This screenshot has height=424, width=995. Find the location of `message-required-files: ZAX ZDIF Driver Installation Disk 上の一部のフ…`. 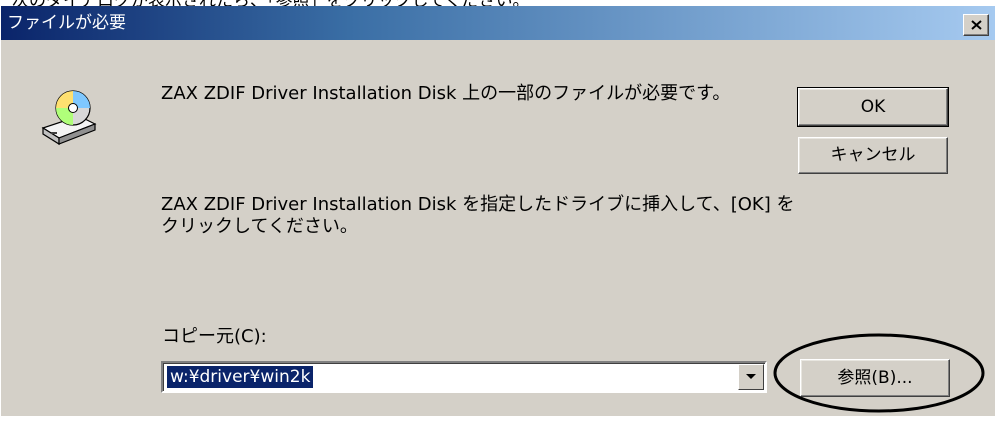

message-required-files: ZAX ZDIF Driver Installation Disk 上の一部のフ… is located at coordinates (446, 93).